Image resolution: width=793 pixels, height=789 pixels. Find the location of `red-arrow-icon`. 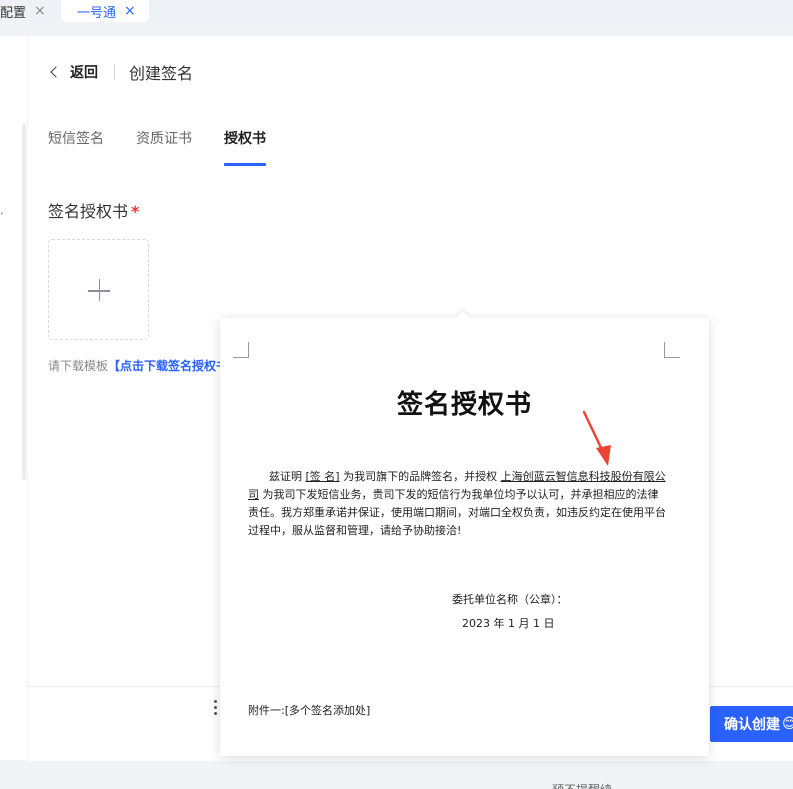

red-arrow-icon is located at coordinates (596, 438).